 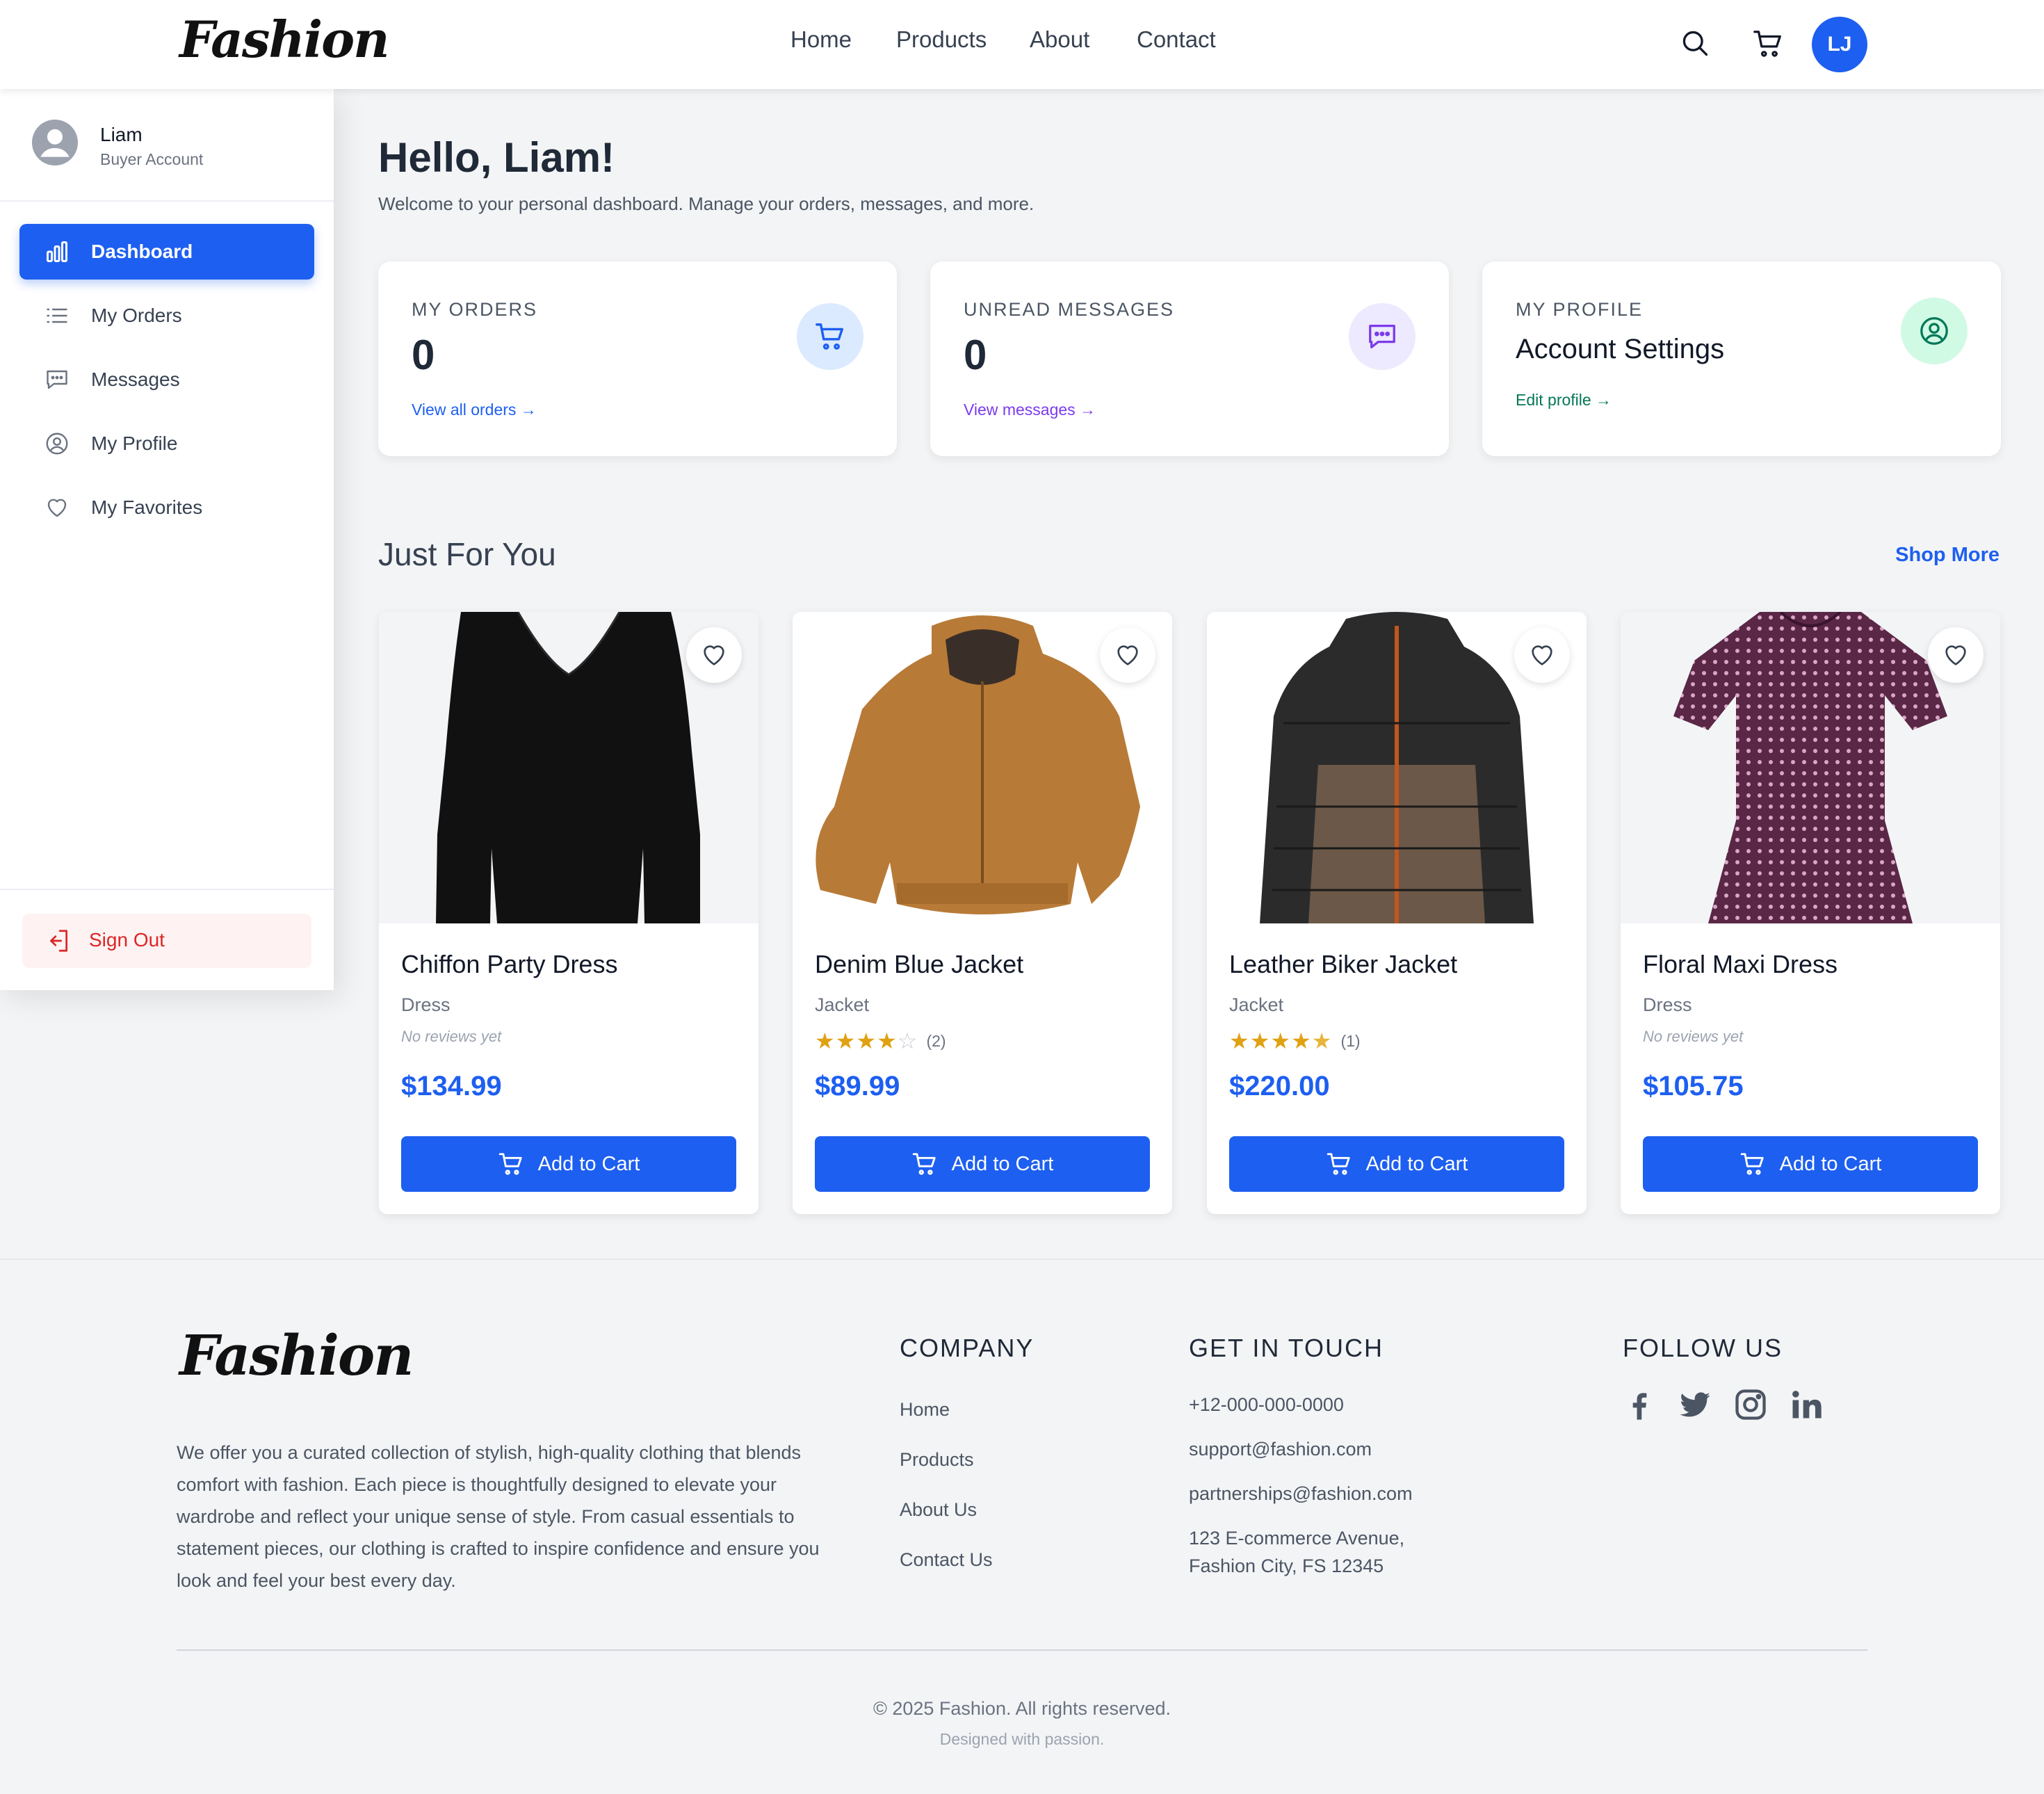 What do you see at coordinates (967, 1348) in the screenshot?
I see `company-heading: COMPANY` at bounding box center [967, 1348].